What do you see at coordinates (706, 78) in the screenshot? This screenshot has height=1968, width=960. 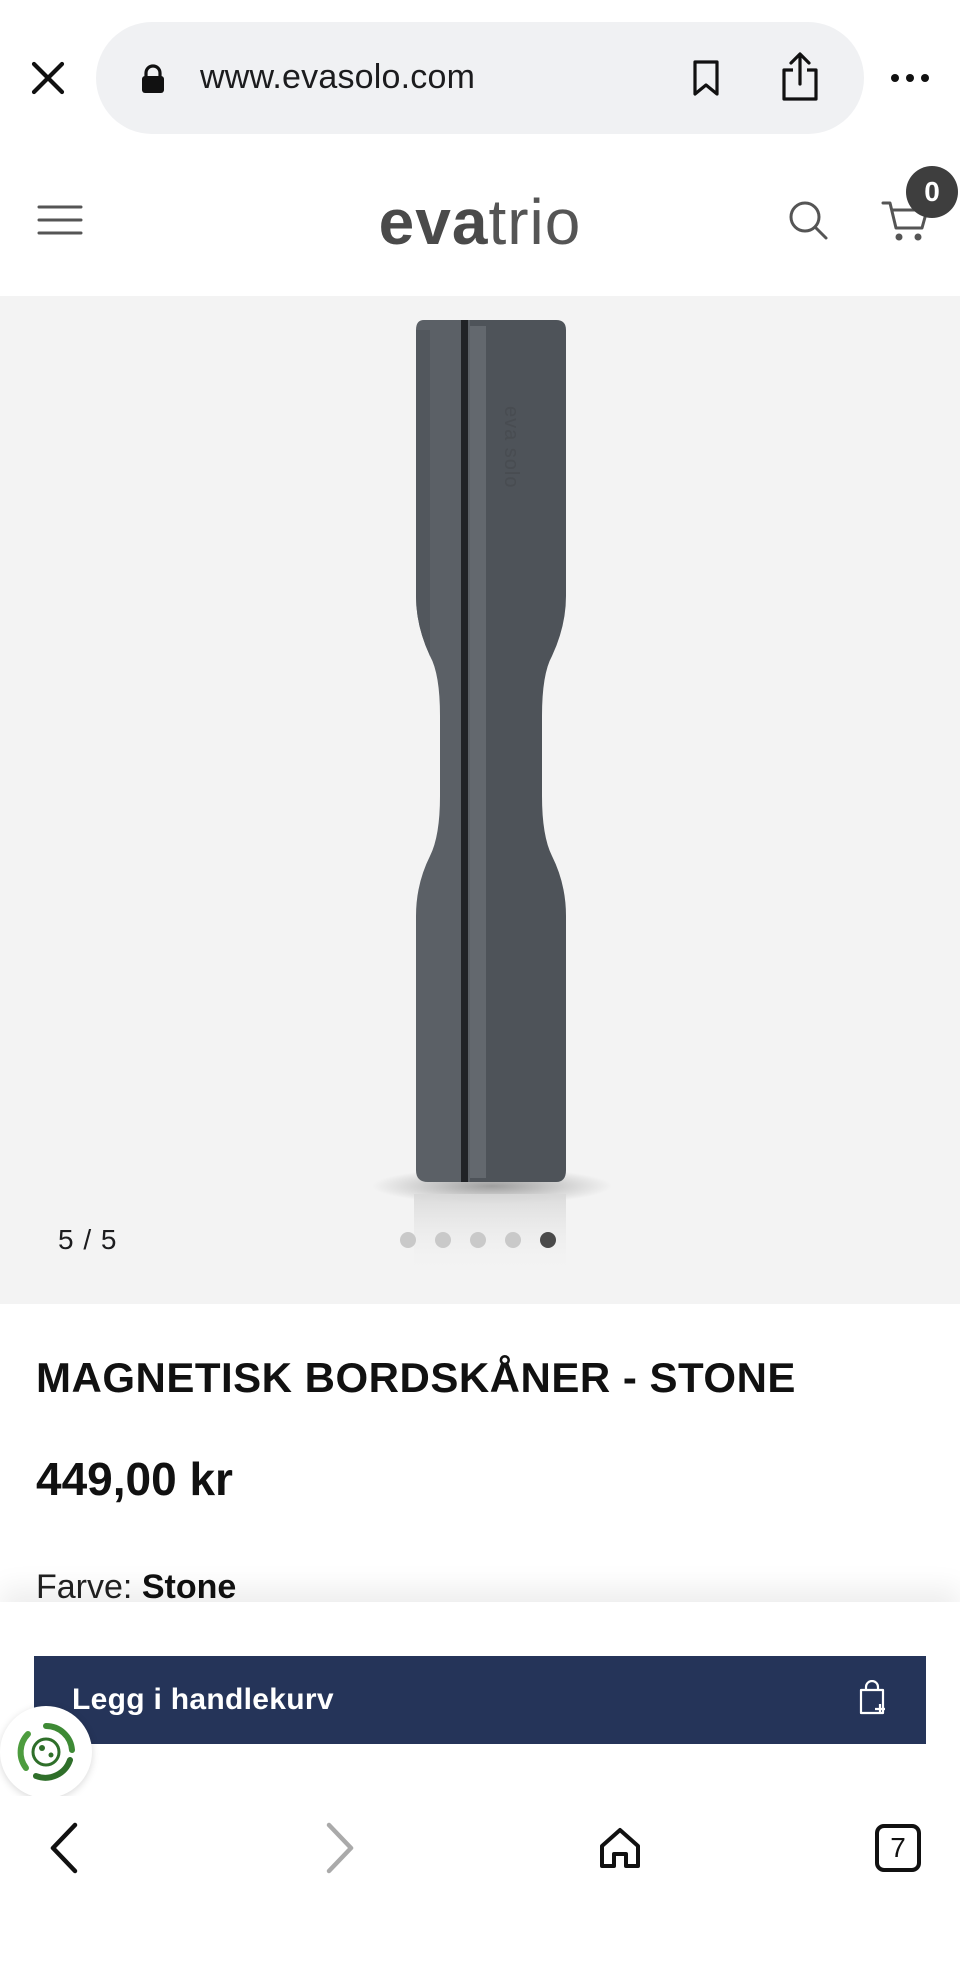 I see `bookmark-icon` at bounding box center [706, 78].